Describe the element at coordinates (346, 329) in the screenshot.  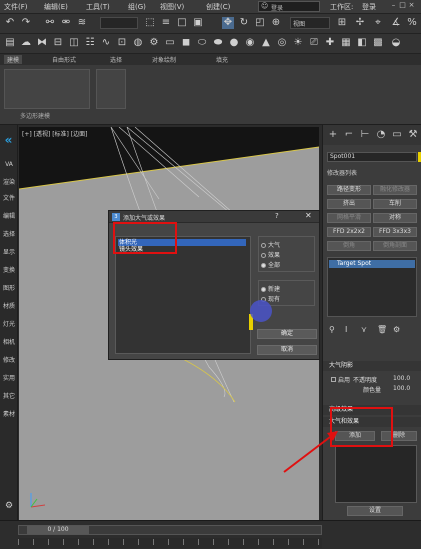
I see `show-end-result-icon: Ⅰ` at that location.